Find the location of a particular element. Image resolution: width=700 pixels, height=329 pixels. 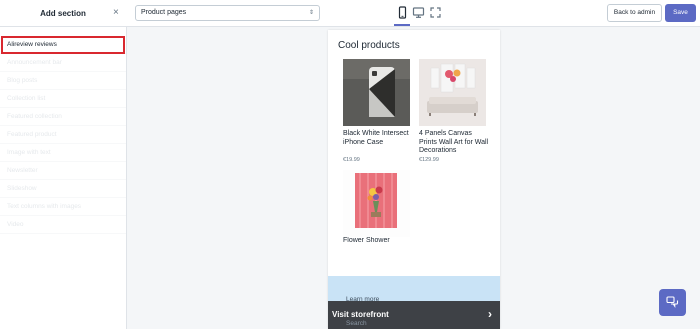

fullscreen-icon is located at coordinates (435, 12).